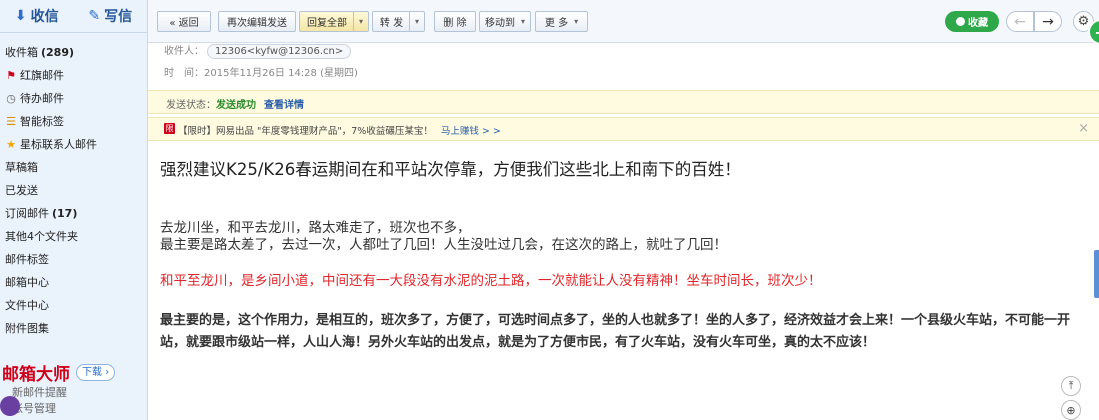 This screenshot has height=420, width=1099. I want to click on more-button: 更 多 ▾, so click(561, 21).